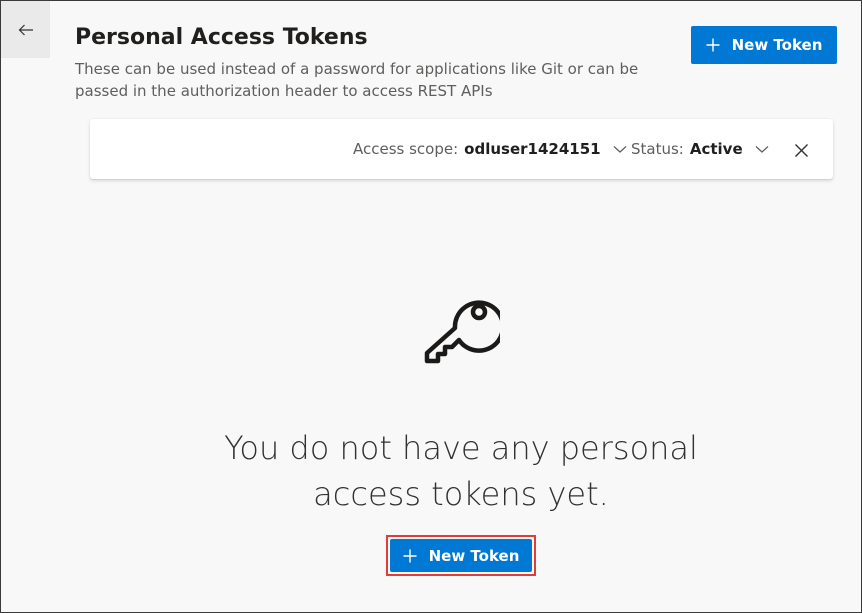  What do you see at coordinates (406, 149) in the screenshot?
I see `access-scope-label: Access scope:` at bounding box center [406, 149].